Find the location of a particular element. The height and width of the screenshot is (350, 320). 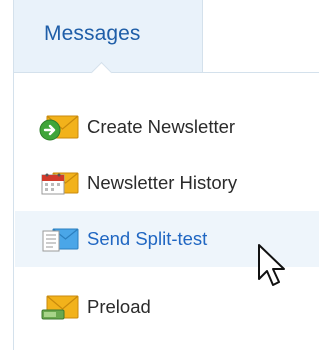

menu-item-label: Preload is located at coordinates (119, 306).